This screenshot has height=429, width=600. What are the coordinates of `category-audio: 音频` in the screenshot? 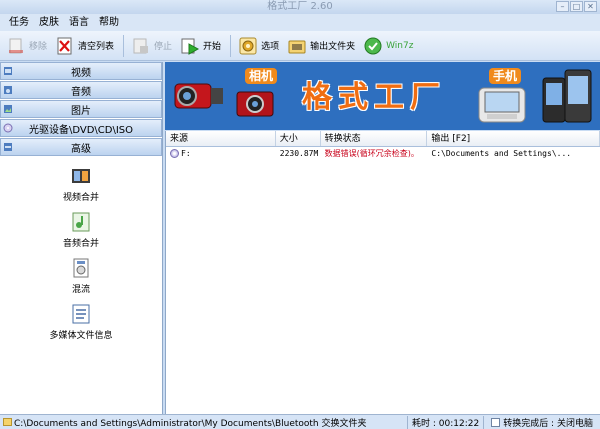 It's located at (81, 90).